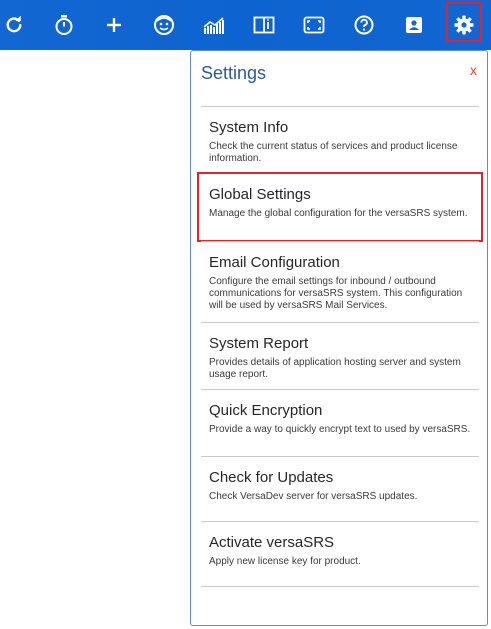  I want to click on reports-button, so click(214, 25).